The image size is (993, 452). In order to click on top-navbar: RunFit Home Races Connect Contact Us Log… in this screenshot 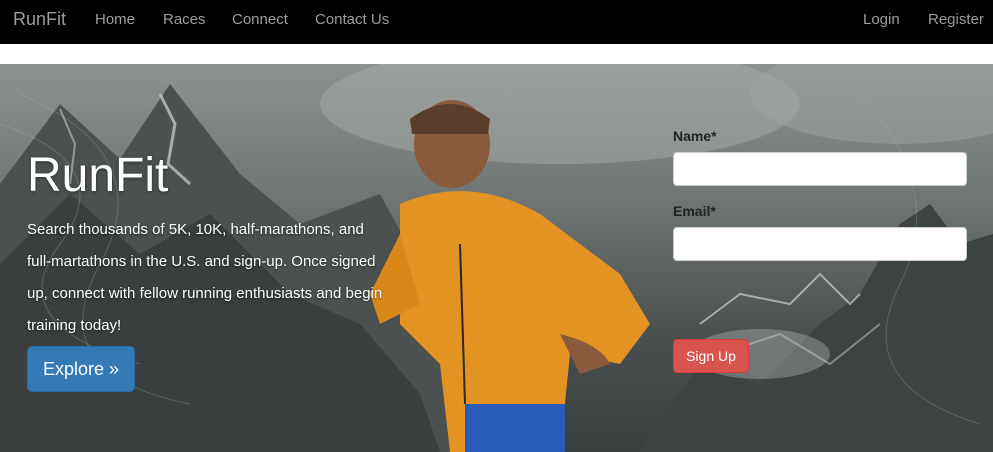, I will do `click(496, 22)`.